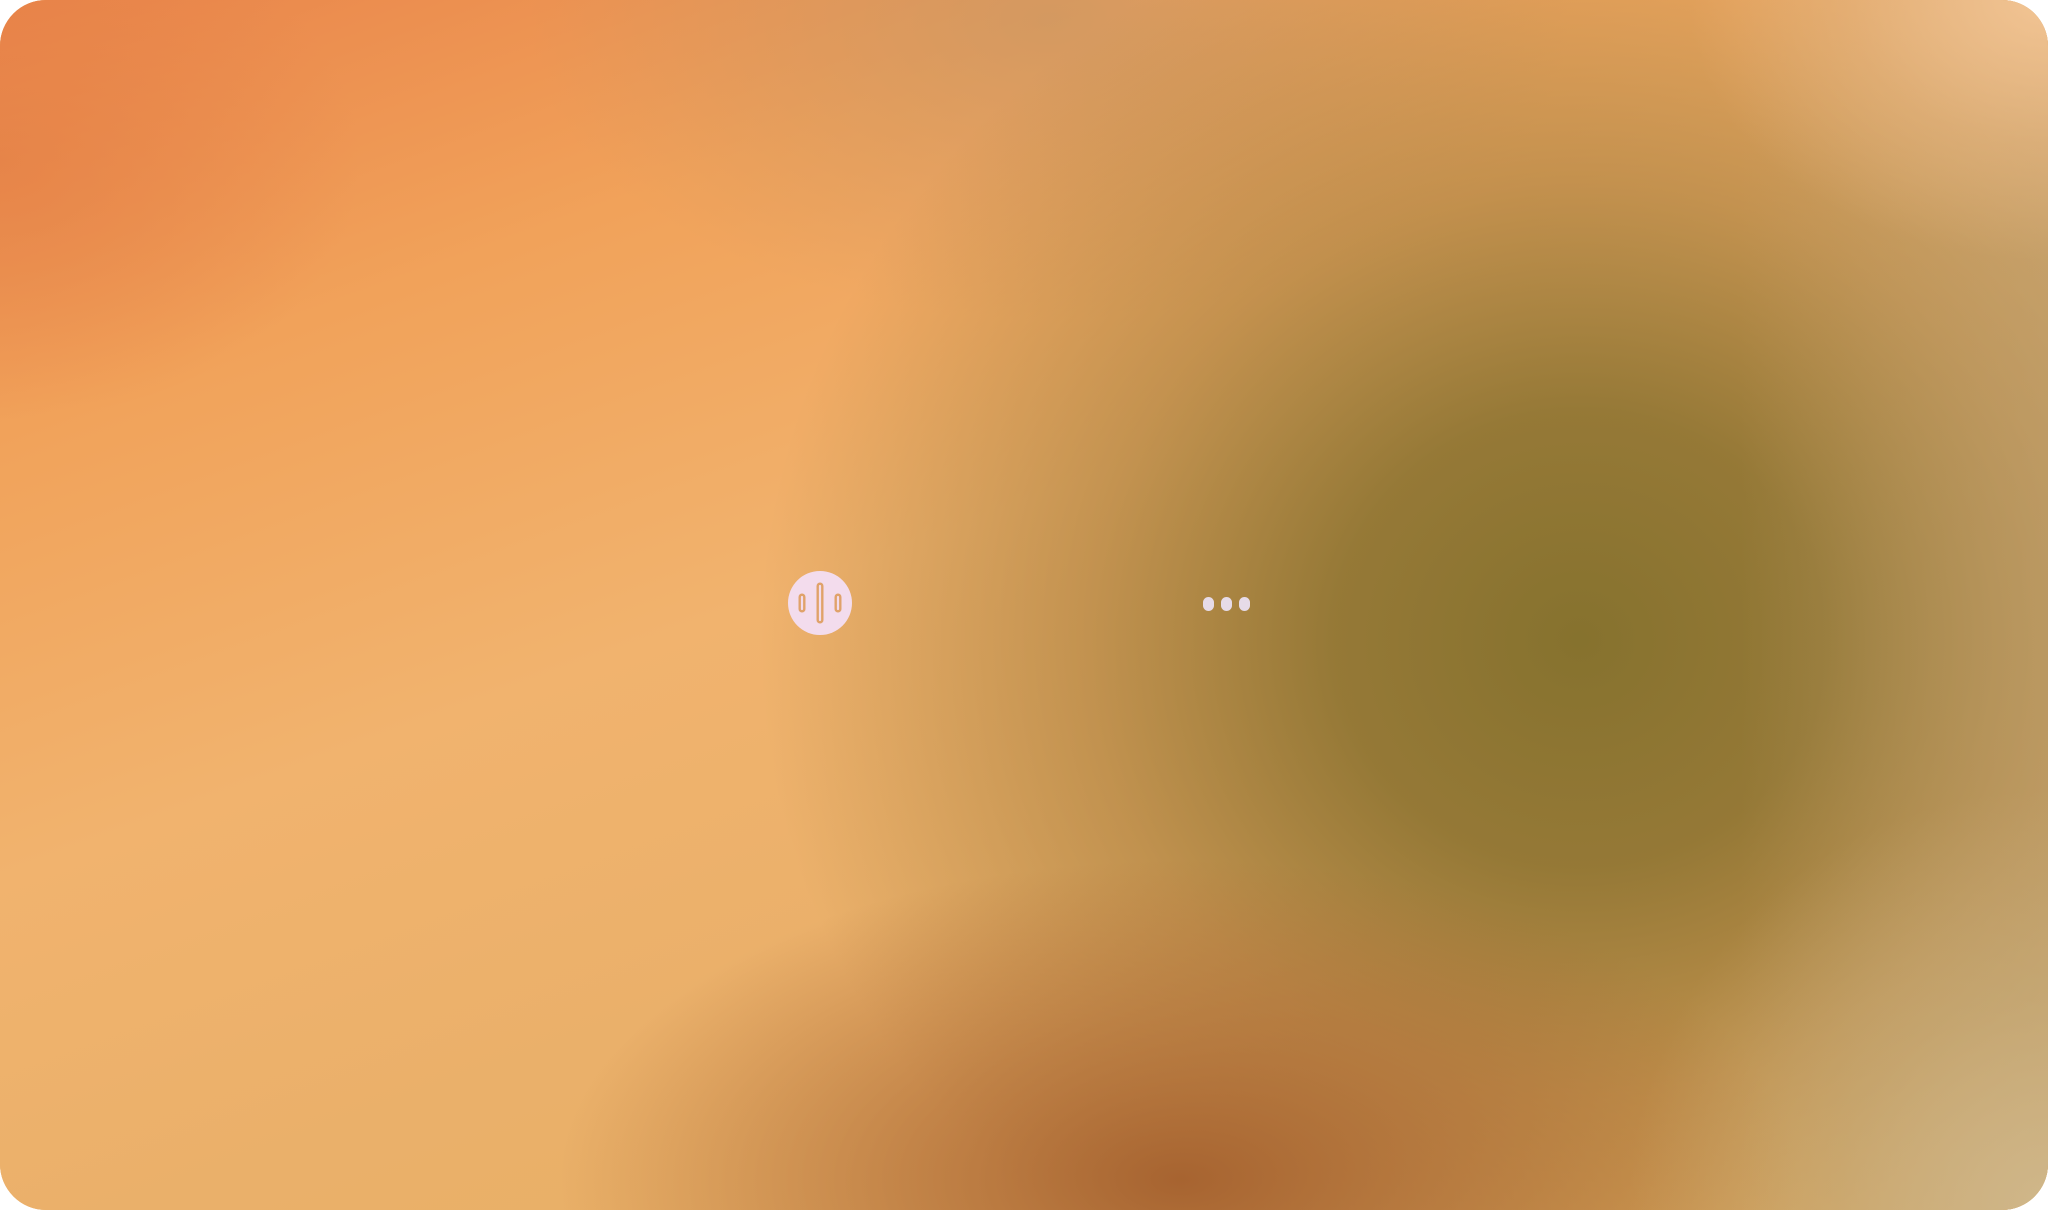  I want to click on more-options-button, so click(1227, 604).